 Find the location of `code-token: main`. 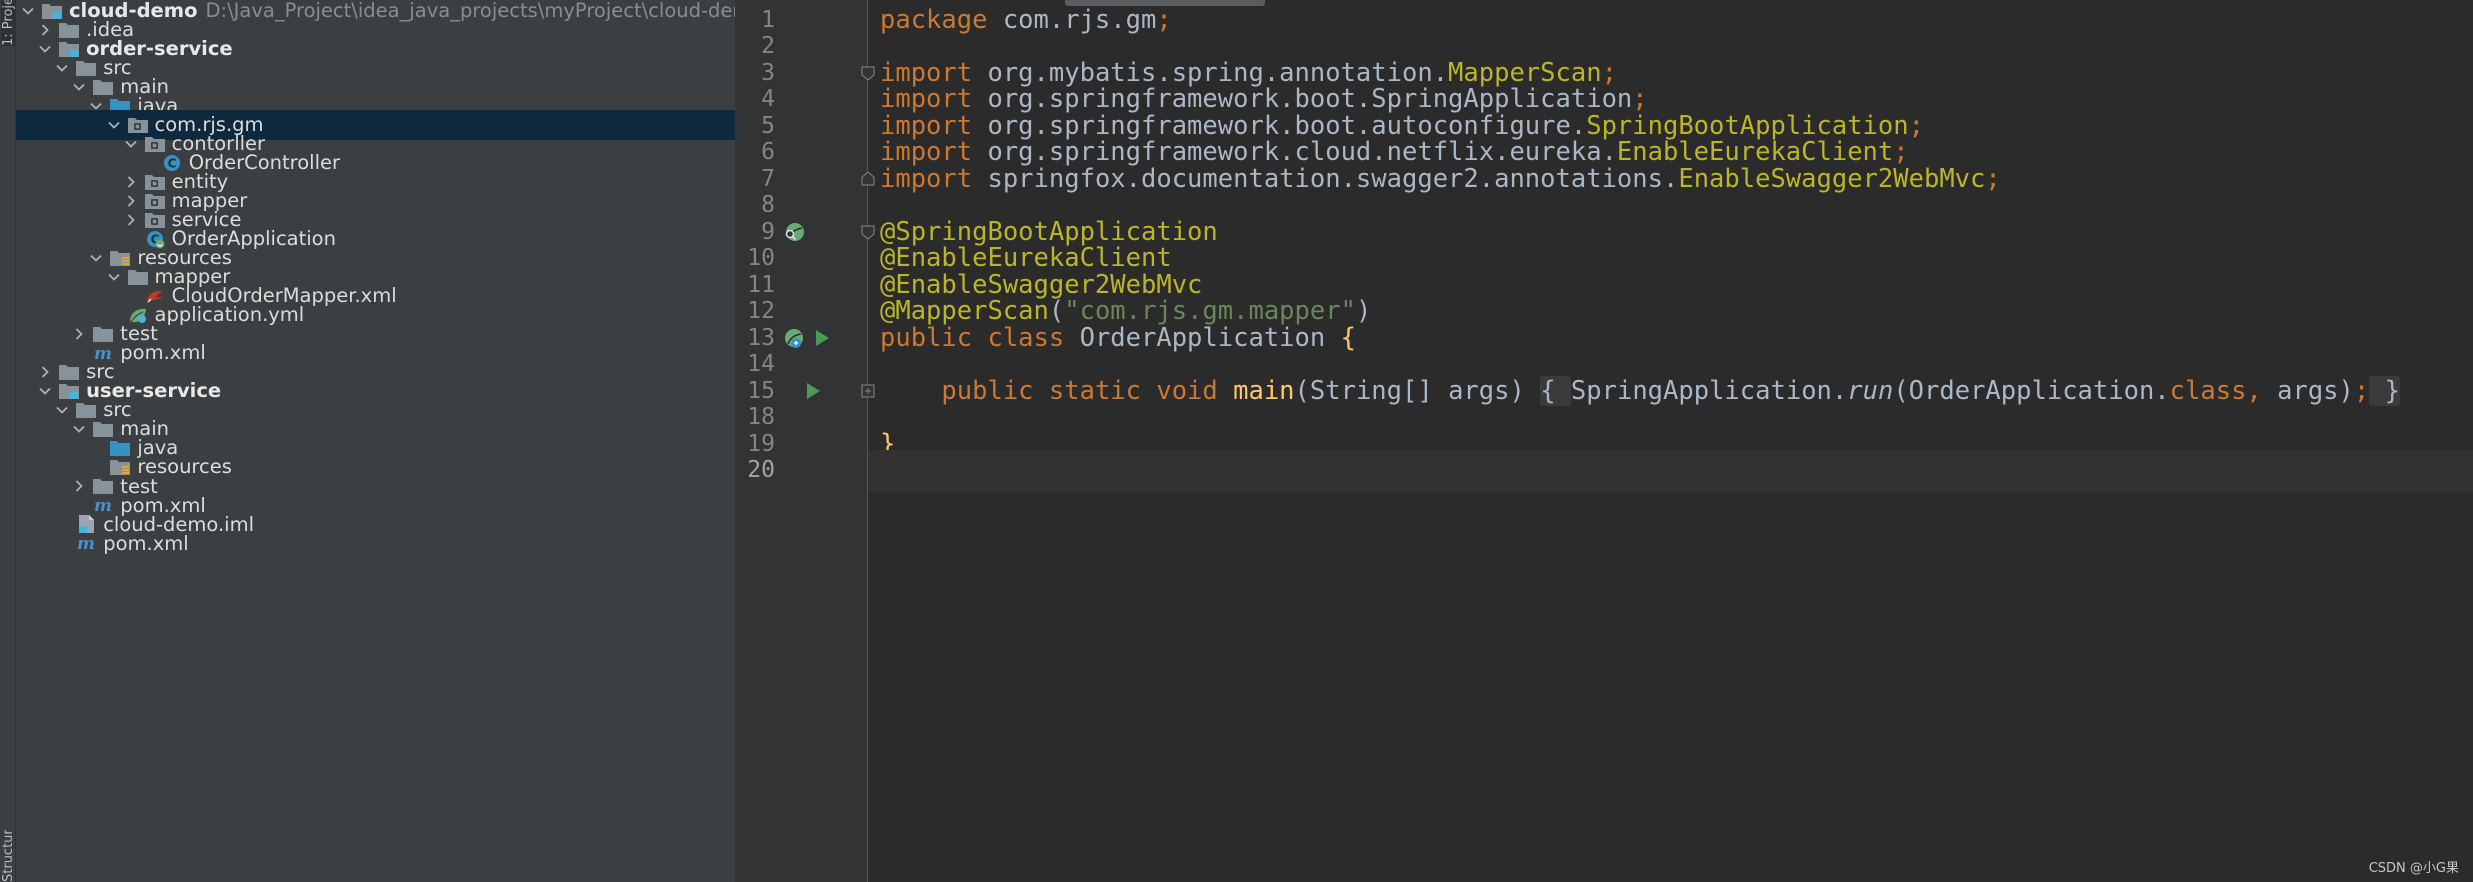

code-token: main is located at coordinates (1264, 390).